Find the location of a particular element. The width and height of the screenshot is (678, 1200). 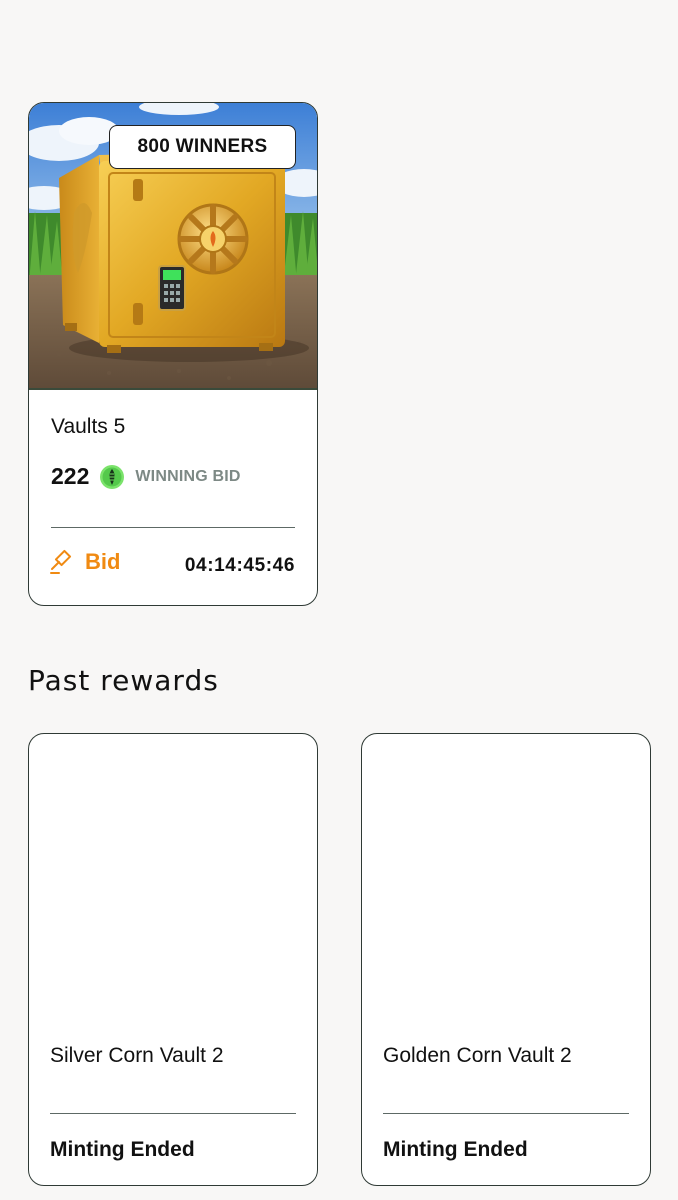

bid-button: Bid is located at coordinates (84, 562).